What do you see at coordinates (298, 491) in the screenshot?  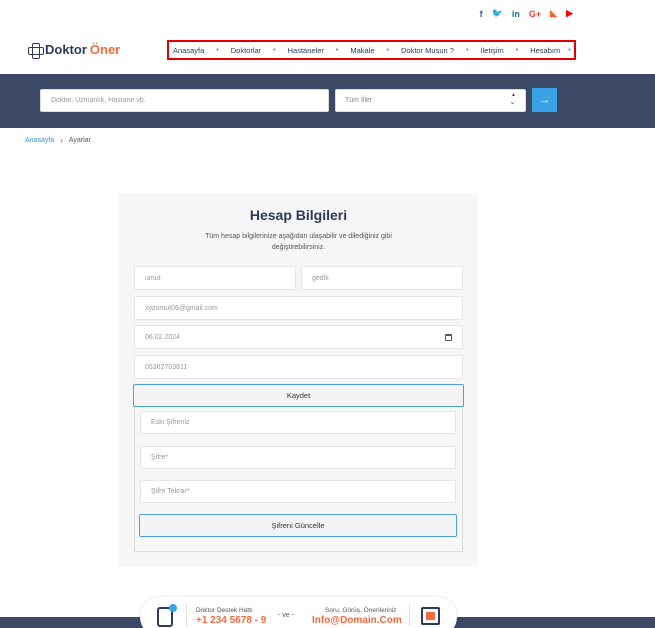 I see `repeat-password-field: Şifre Tekrar*` at bounding box center [298, 491].